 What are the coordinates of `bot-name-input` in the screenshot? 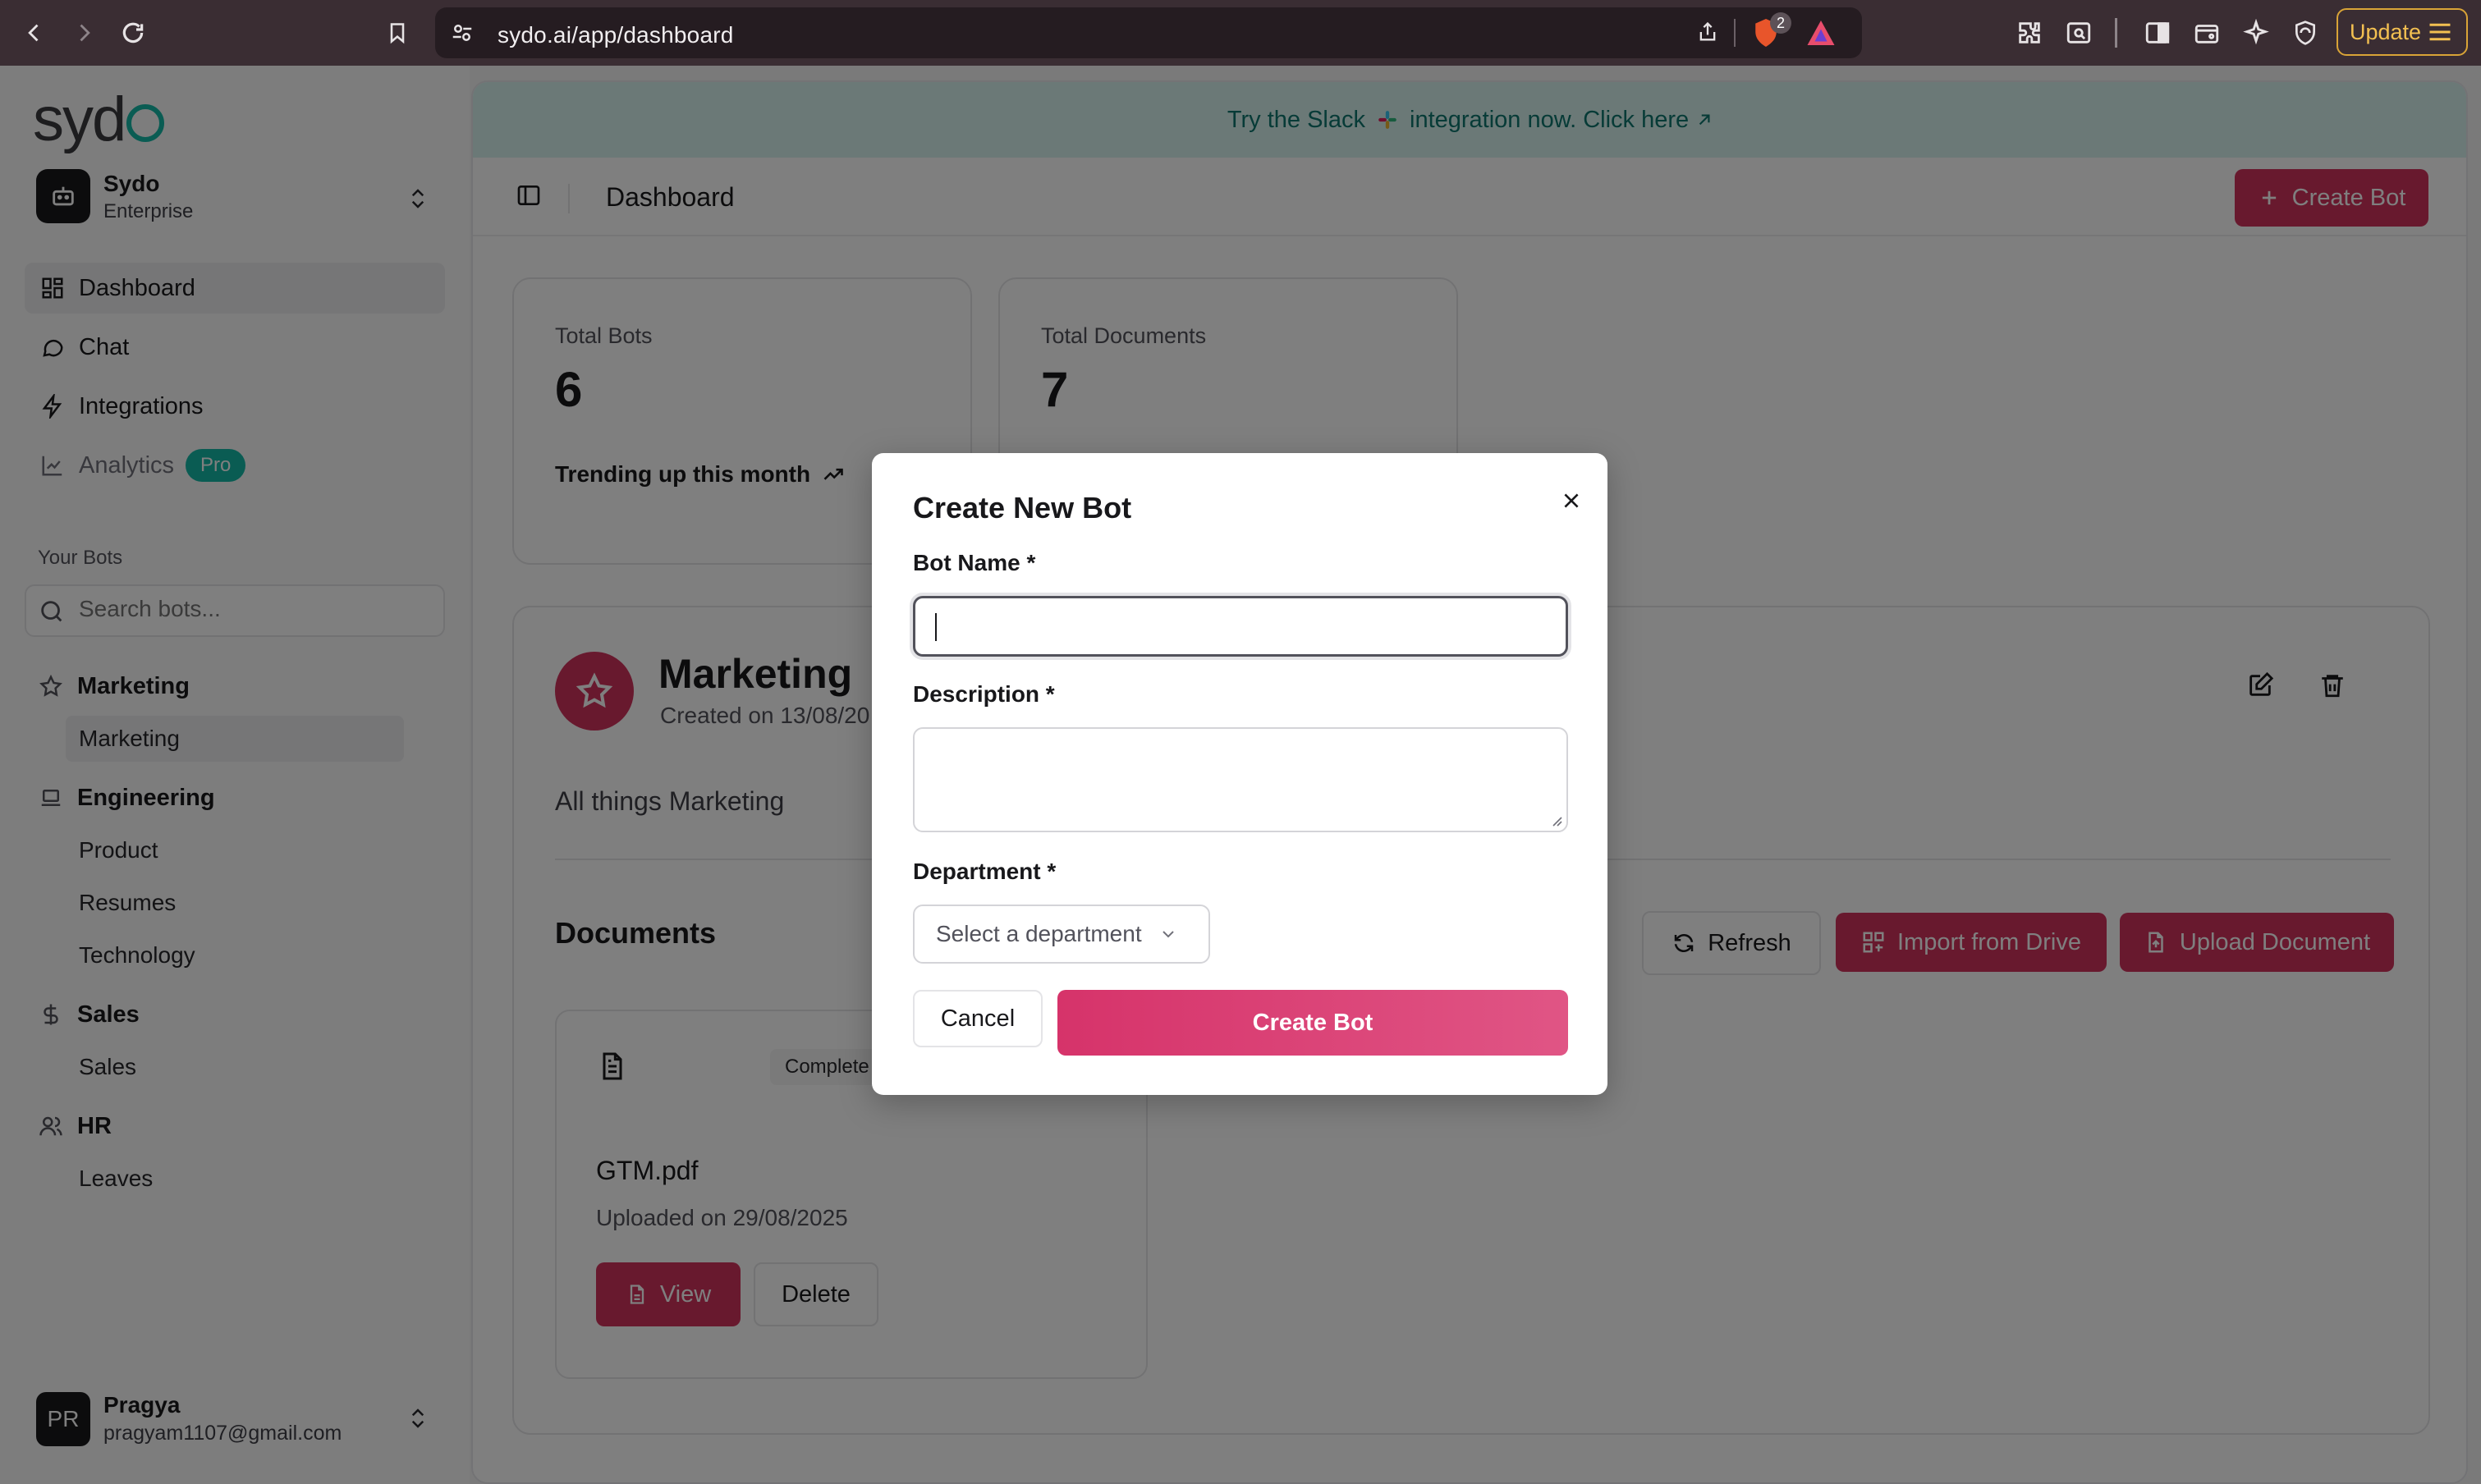 It's located at (1240, 626).